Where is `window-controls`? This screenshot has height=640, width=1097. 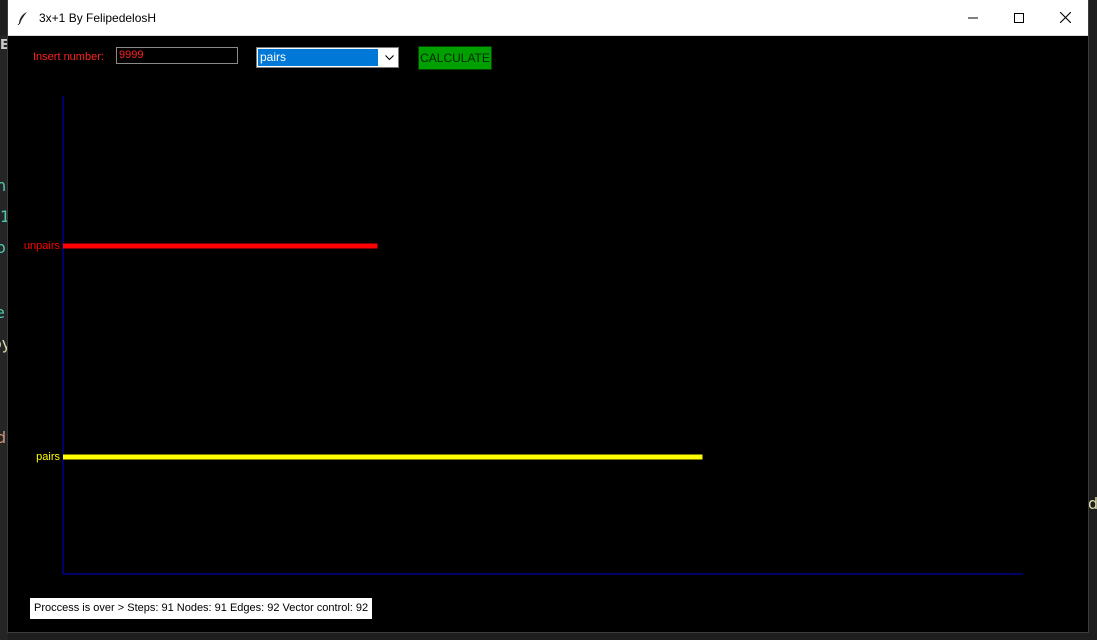 window-controls is located at coordinates (1019, 17).